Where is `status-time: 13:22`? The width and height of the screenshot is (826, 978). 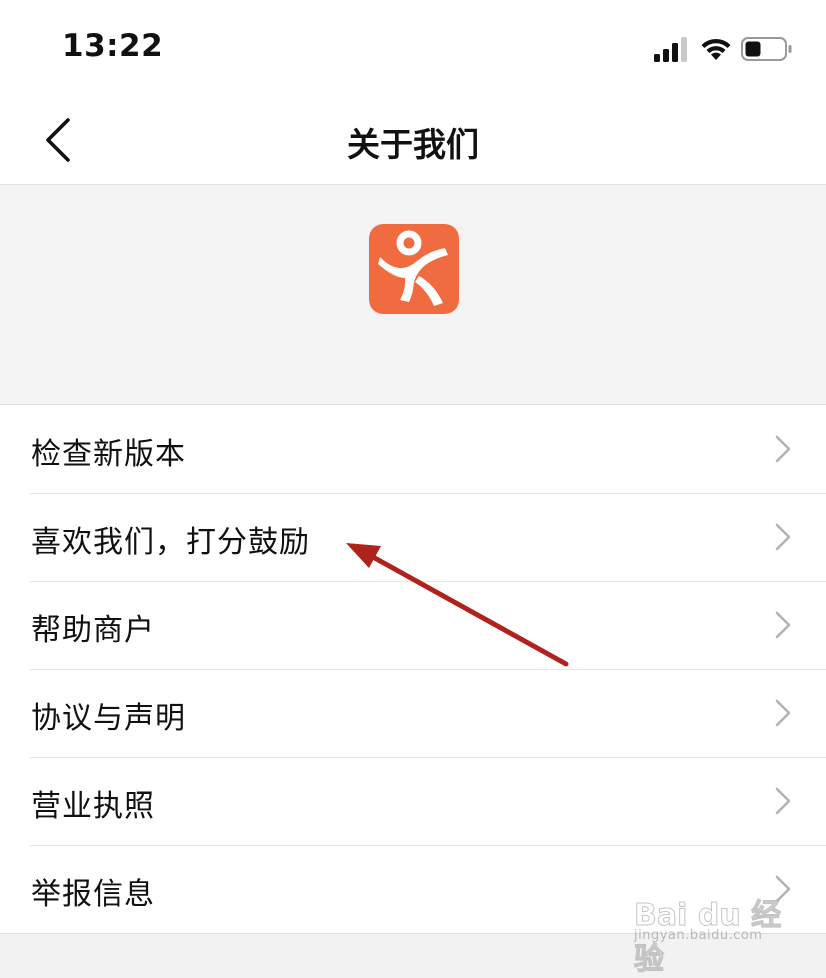 status-time: 13:22 is located at coordinates (113, 46).